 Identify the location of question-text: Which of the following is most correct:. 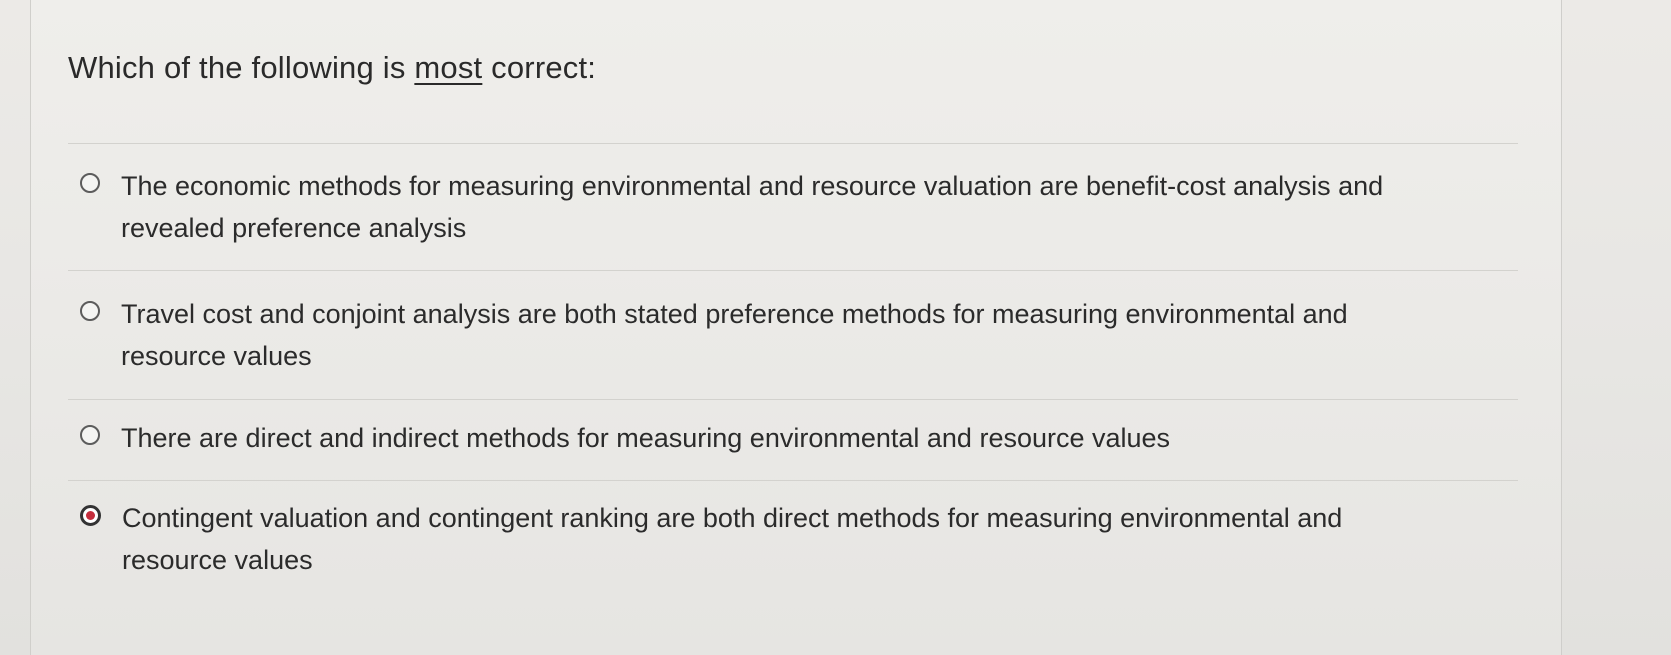
(332, 68).